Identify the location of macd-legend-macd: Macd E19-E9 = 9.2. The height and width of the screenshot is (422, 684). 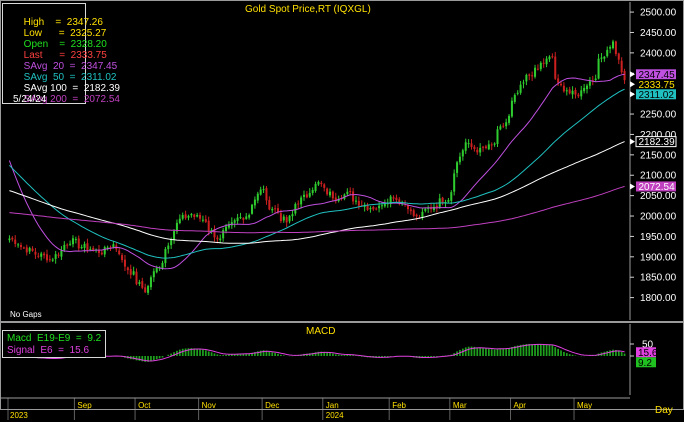
(54, 338).